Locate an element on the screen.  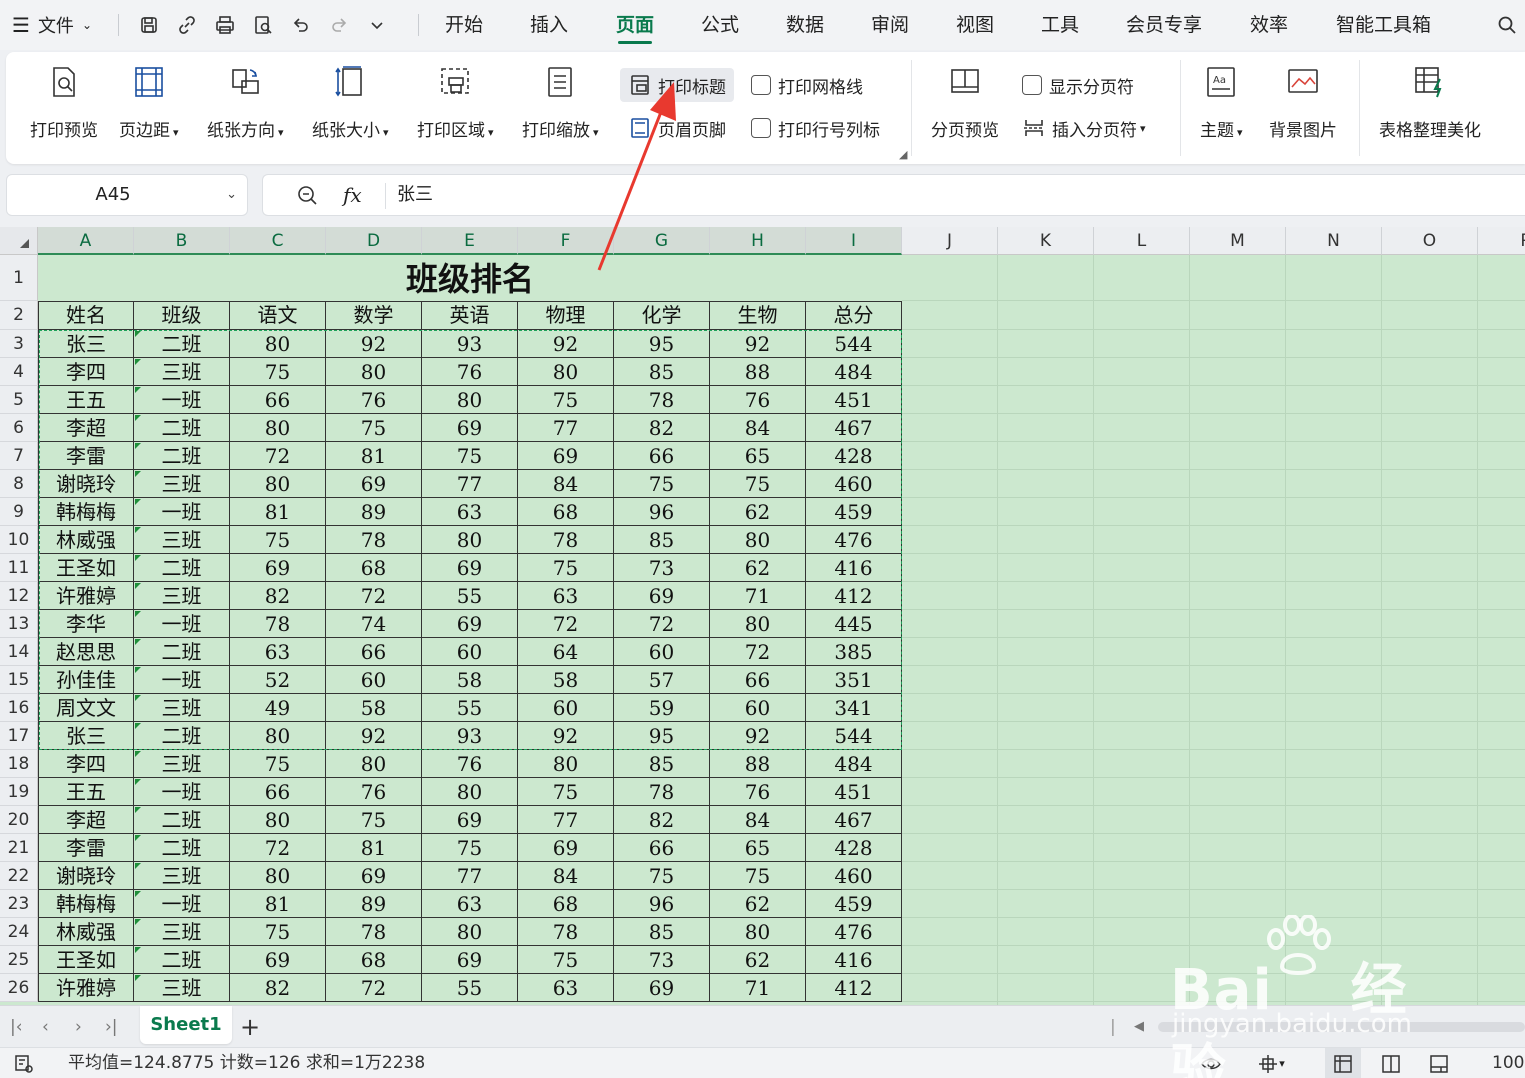
cell-h12: 71 is located at coordinates (758, 596).